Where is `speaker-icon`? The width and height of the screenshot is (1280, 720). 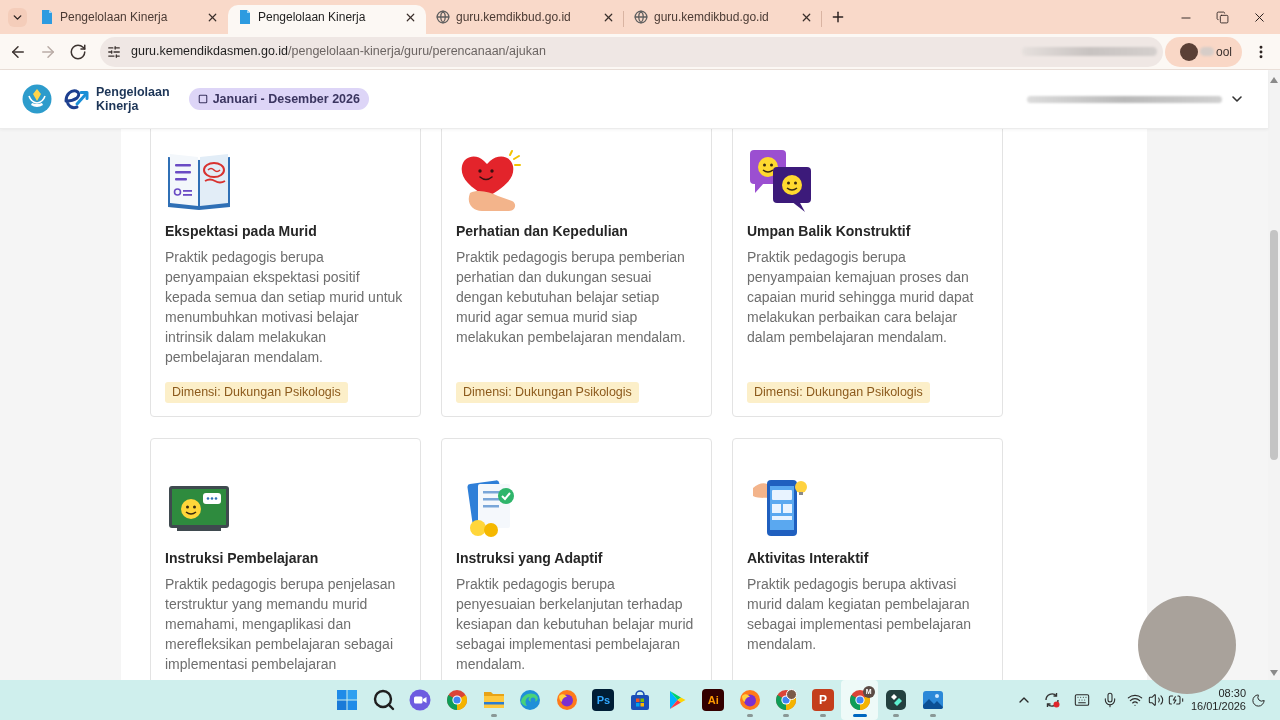
speaker-icon is located at coordinates (1156, 700).